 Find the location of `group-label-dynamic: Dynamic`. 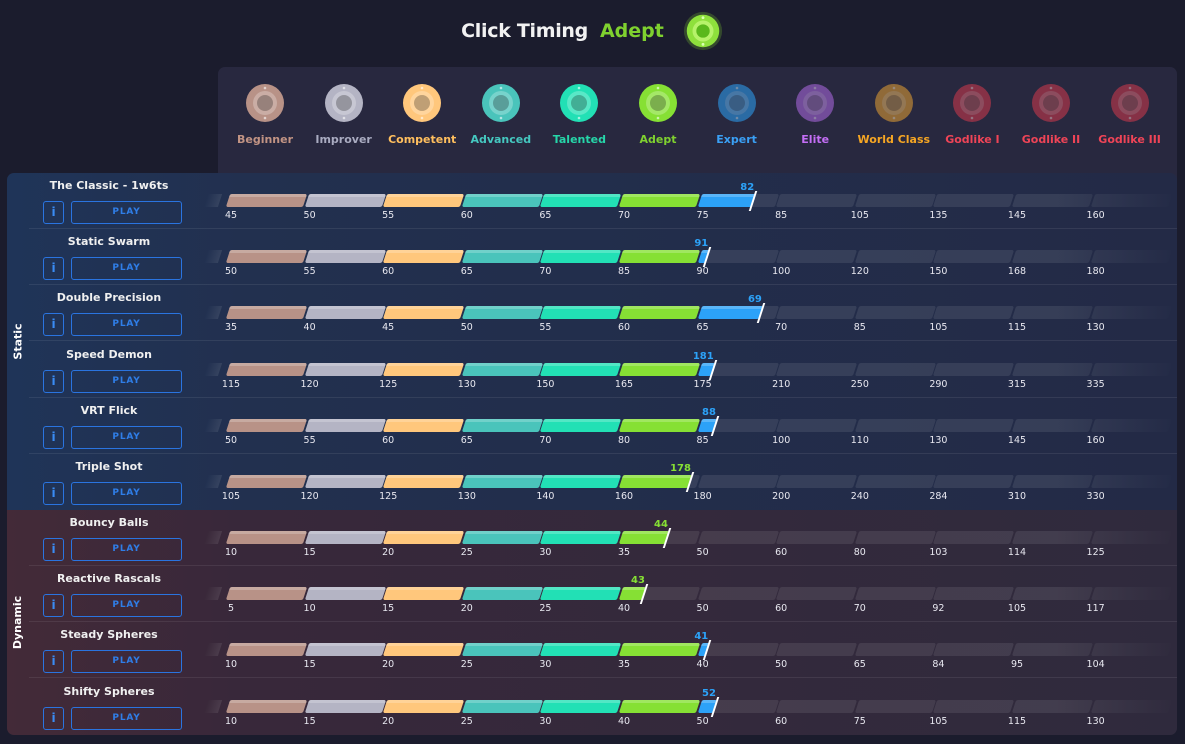

group-label-dynamic: Dynamic is located at coordinates (18, 622).